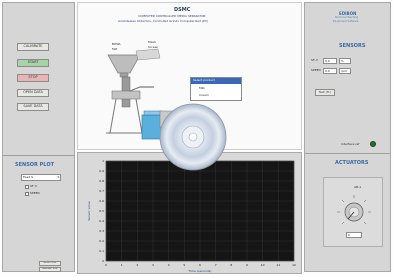 Image resolution: width=393 pixels, height=277 pixels. Describe the element at coordinates (124, 75) in the screenshot. I see `hopper-neck` at that location.